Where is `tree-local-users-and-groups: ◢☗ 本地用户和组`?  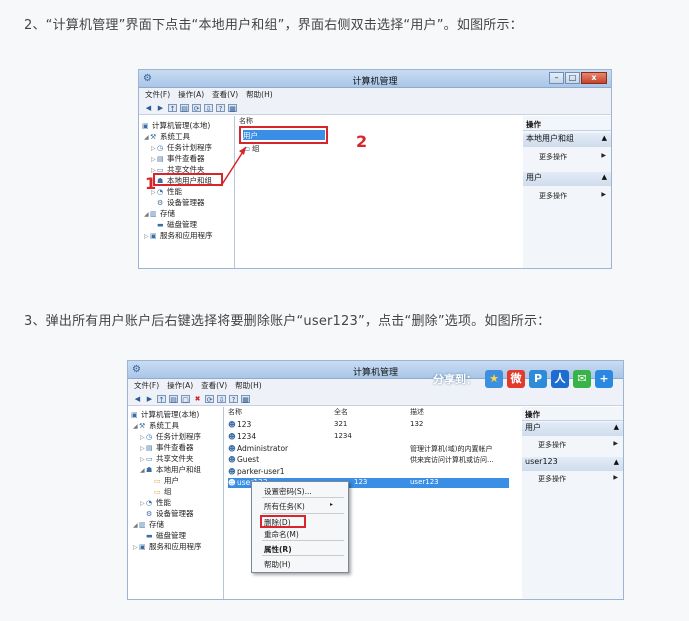
tree-local-users-and-groups: ◢☗ 本地用户和组 is located at coordinates (170, 469).